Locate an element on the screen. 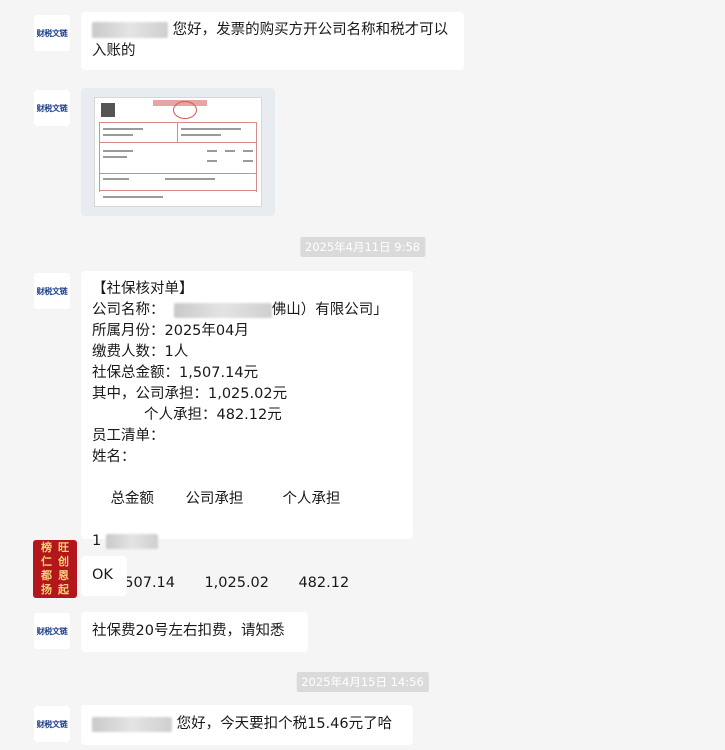 This screenshot has height=750, width=725. month-line: 所属月份：2025年04月 is located at coordinates (170, 331).